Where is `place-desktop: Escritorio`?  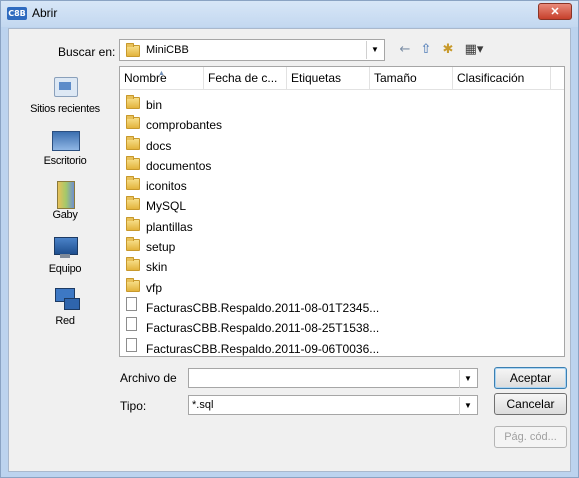 place-desktop: Escritorio is located at coordinates (65, 146).